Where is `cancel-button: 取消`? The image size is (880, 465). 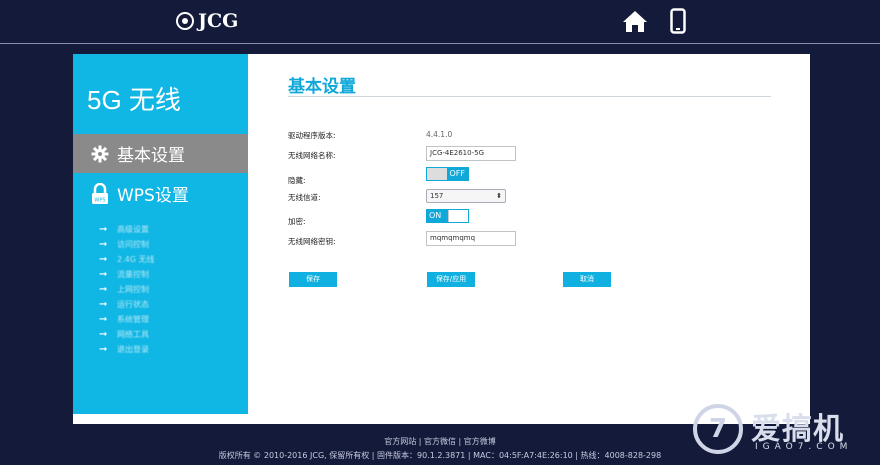
cancel-button: 取消 is located at coordinates (587, 279).